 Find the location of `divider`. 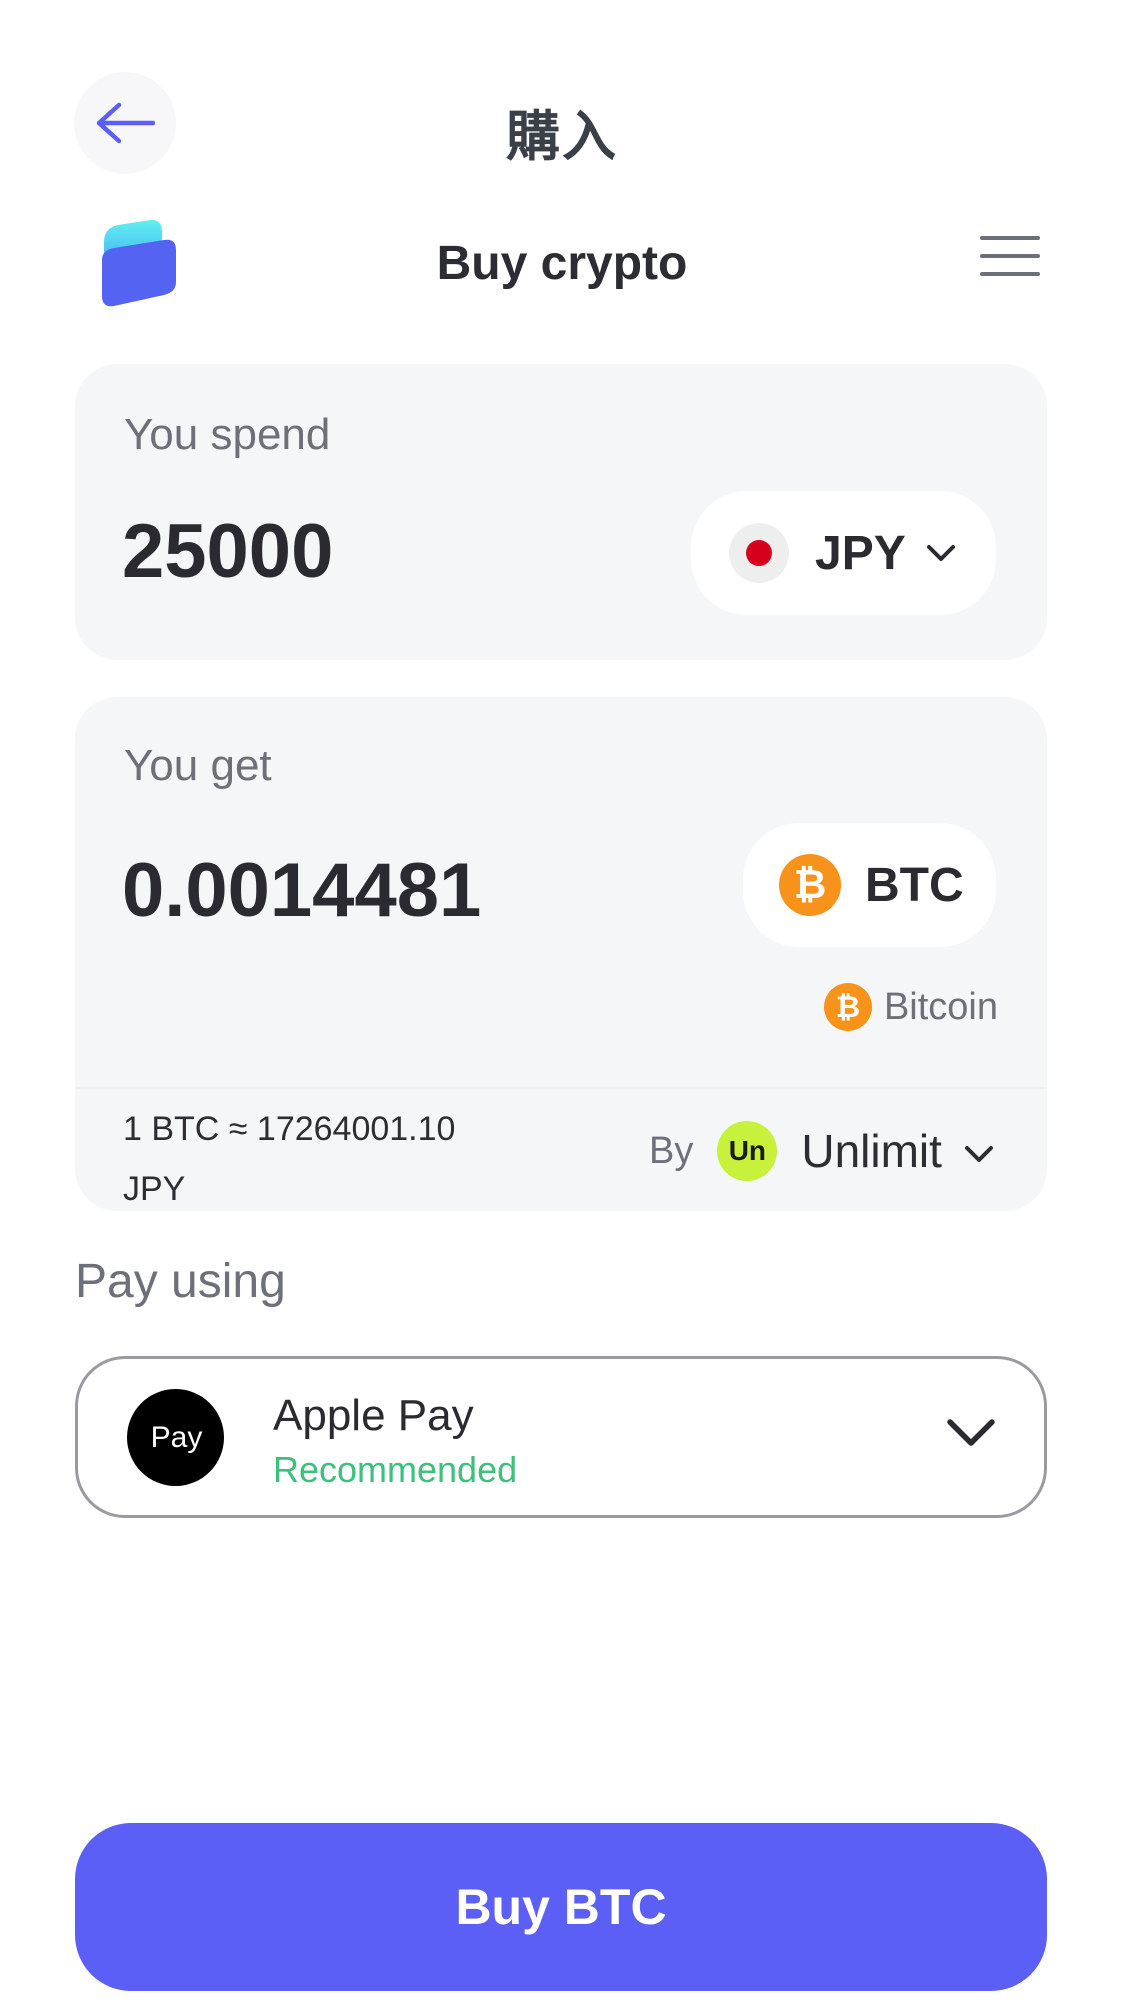

divider is located at coordinates (561, 1088).